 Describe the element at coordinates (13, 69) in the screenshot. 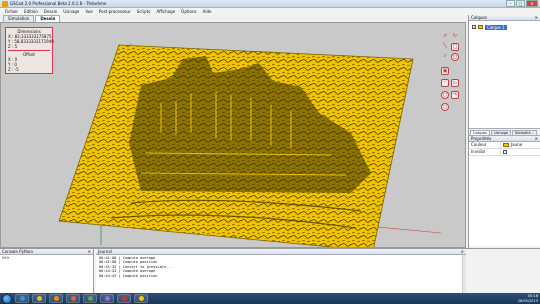

I see `offset-z: Z : -5` at that location.